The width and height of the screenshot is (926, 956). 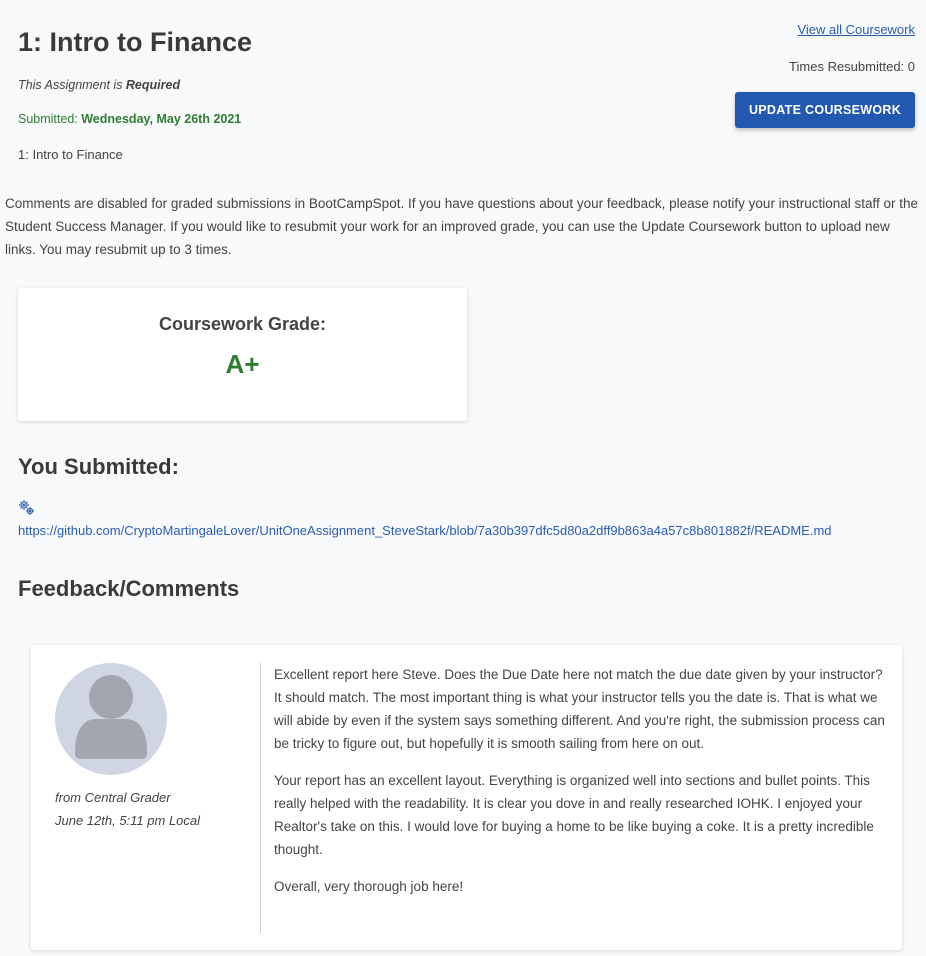 What do you see at coordinates (856, 29) in the screenshot?
I see `view-all-coursework-link: View all Coursework` at bounding box center [856, 29].